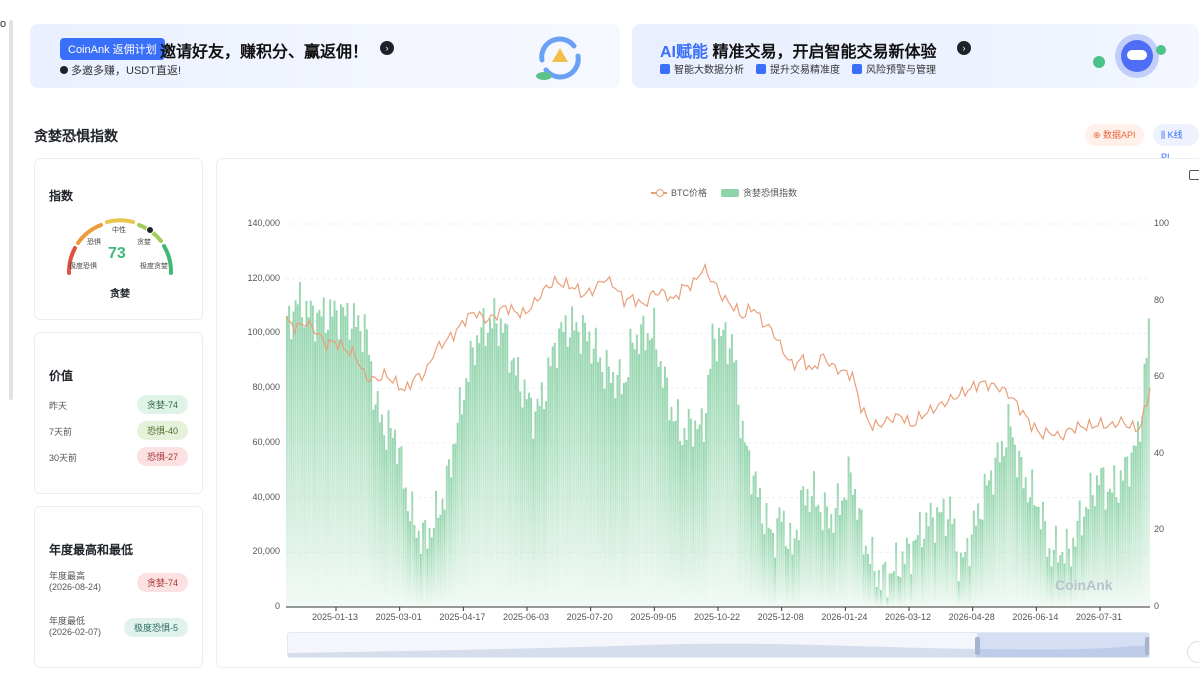  Describe the element at coordinates (653, 617) in the screenshot. I see `x-tick-label: 2025-09-05` at that location.